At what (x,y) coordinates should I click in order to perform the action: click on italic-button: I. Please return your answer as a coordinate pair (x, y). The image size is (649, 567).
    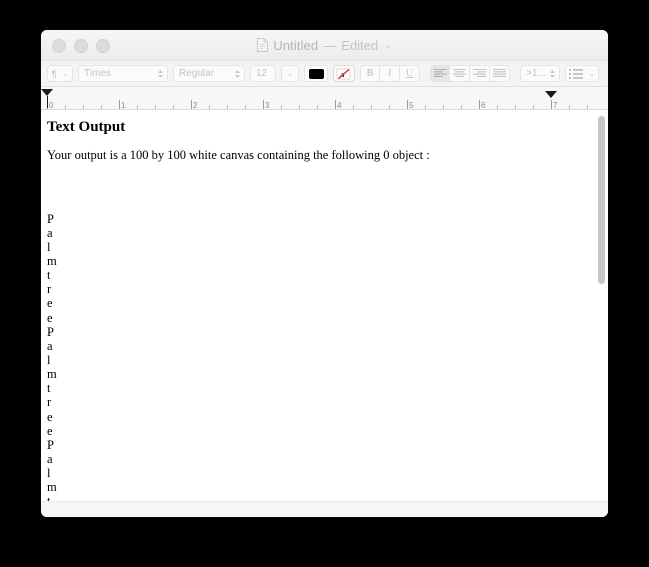
    Looking at the image, I should click on (390, 73).